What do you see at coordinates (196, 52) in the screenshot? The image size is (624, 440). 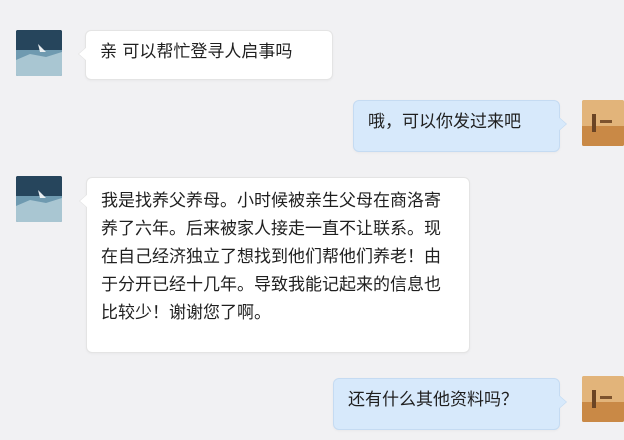 I see `message-text: 亲 可以帮忙登寻人启事吗` at bounding box center [196, 52].